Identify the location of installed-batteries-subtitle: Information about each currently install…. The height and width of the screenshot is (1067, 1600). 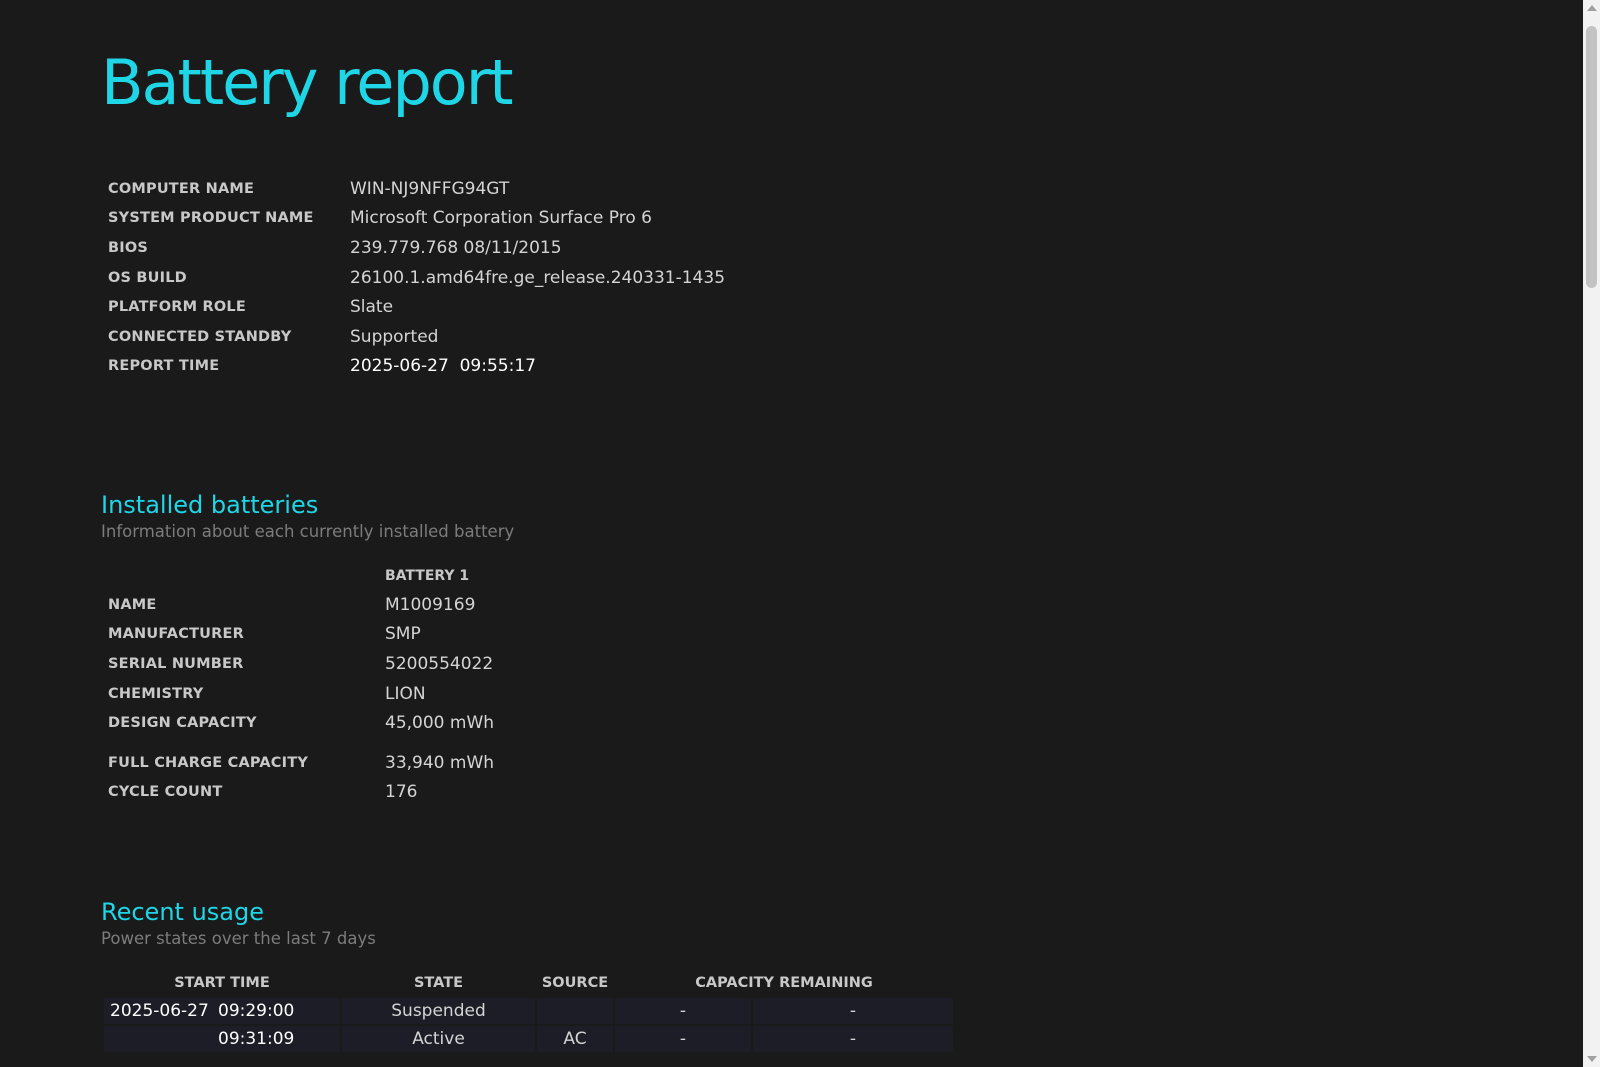
(308, 531).